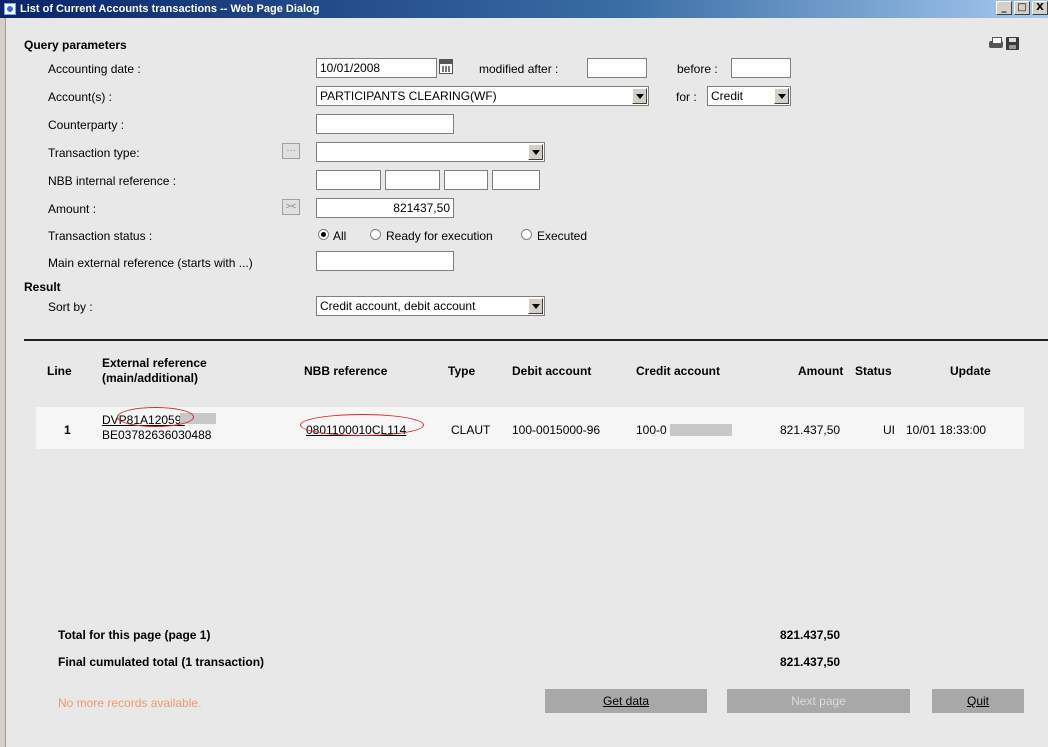 This screenshot has width=1048, height=747. I want to click on amount-label: Amount :, so click(72, 209).